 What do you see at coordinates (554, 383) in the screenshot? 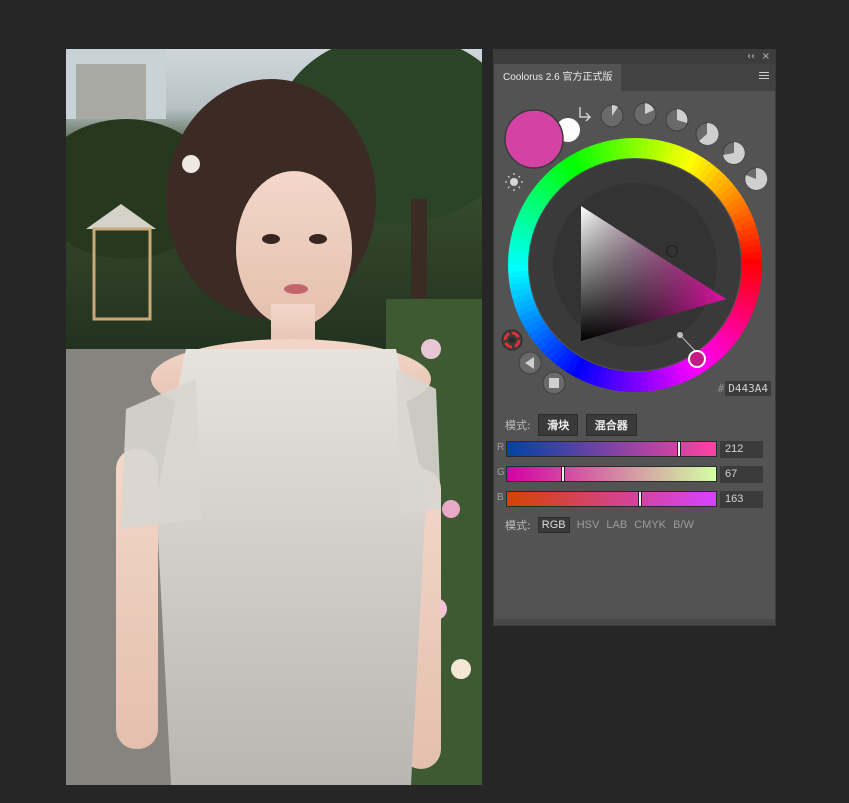
I see `square-mode-icon` at bounding box center [554, 383].